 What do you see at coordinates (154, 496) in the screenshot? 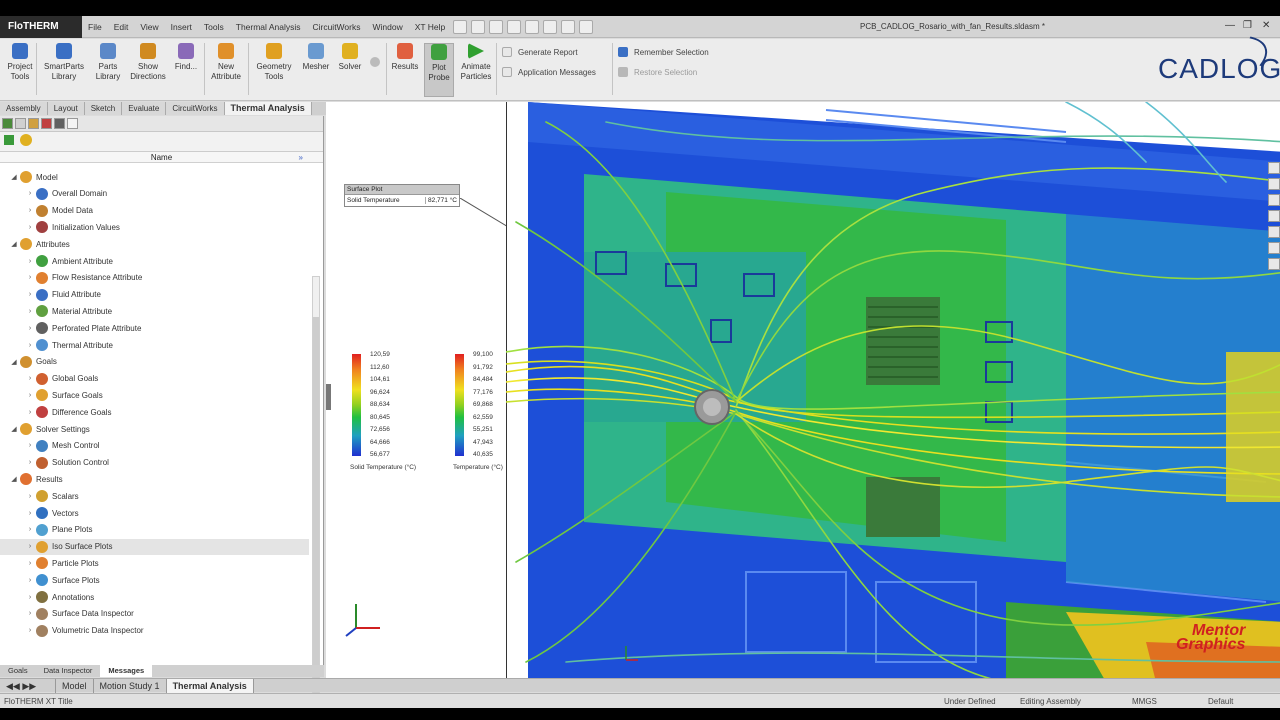
I see `tree-node: › Scalars` at bounding box center [154, 496].